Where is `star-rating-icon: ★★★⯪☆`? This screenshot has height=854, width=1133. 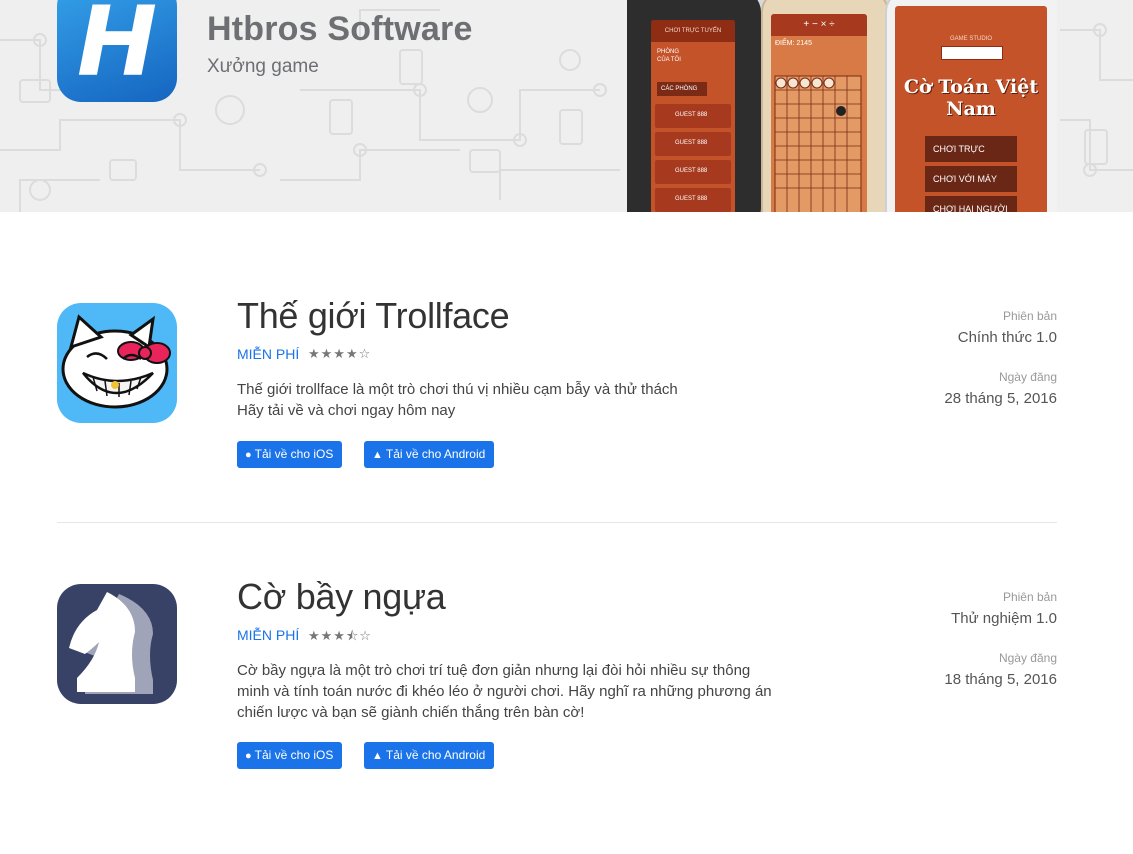
star-rating-icon: ★★★⯪☆ is located at coordinates (340, 635).